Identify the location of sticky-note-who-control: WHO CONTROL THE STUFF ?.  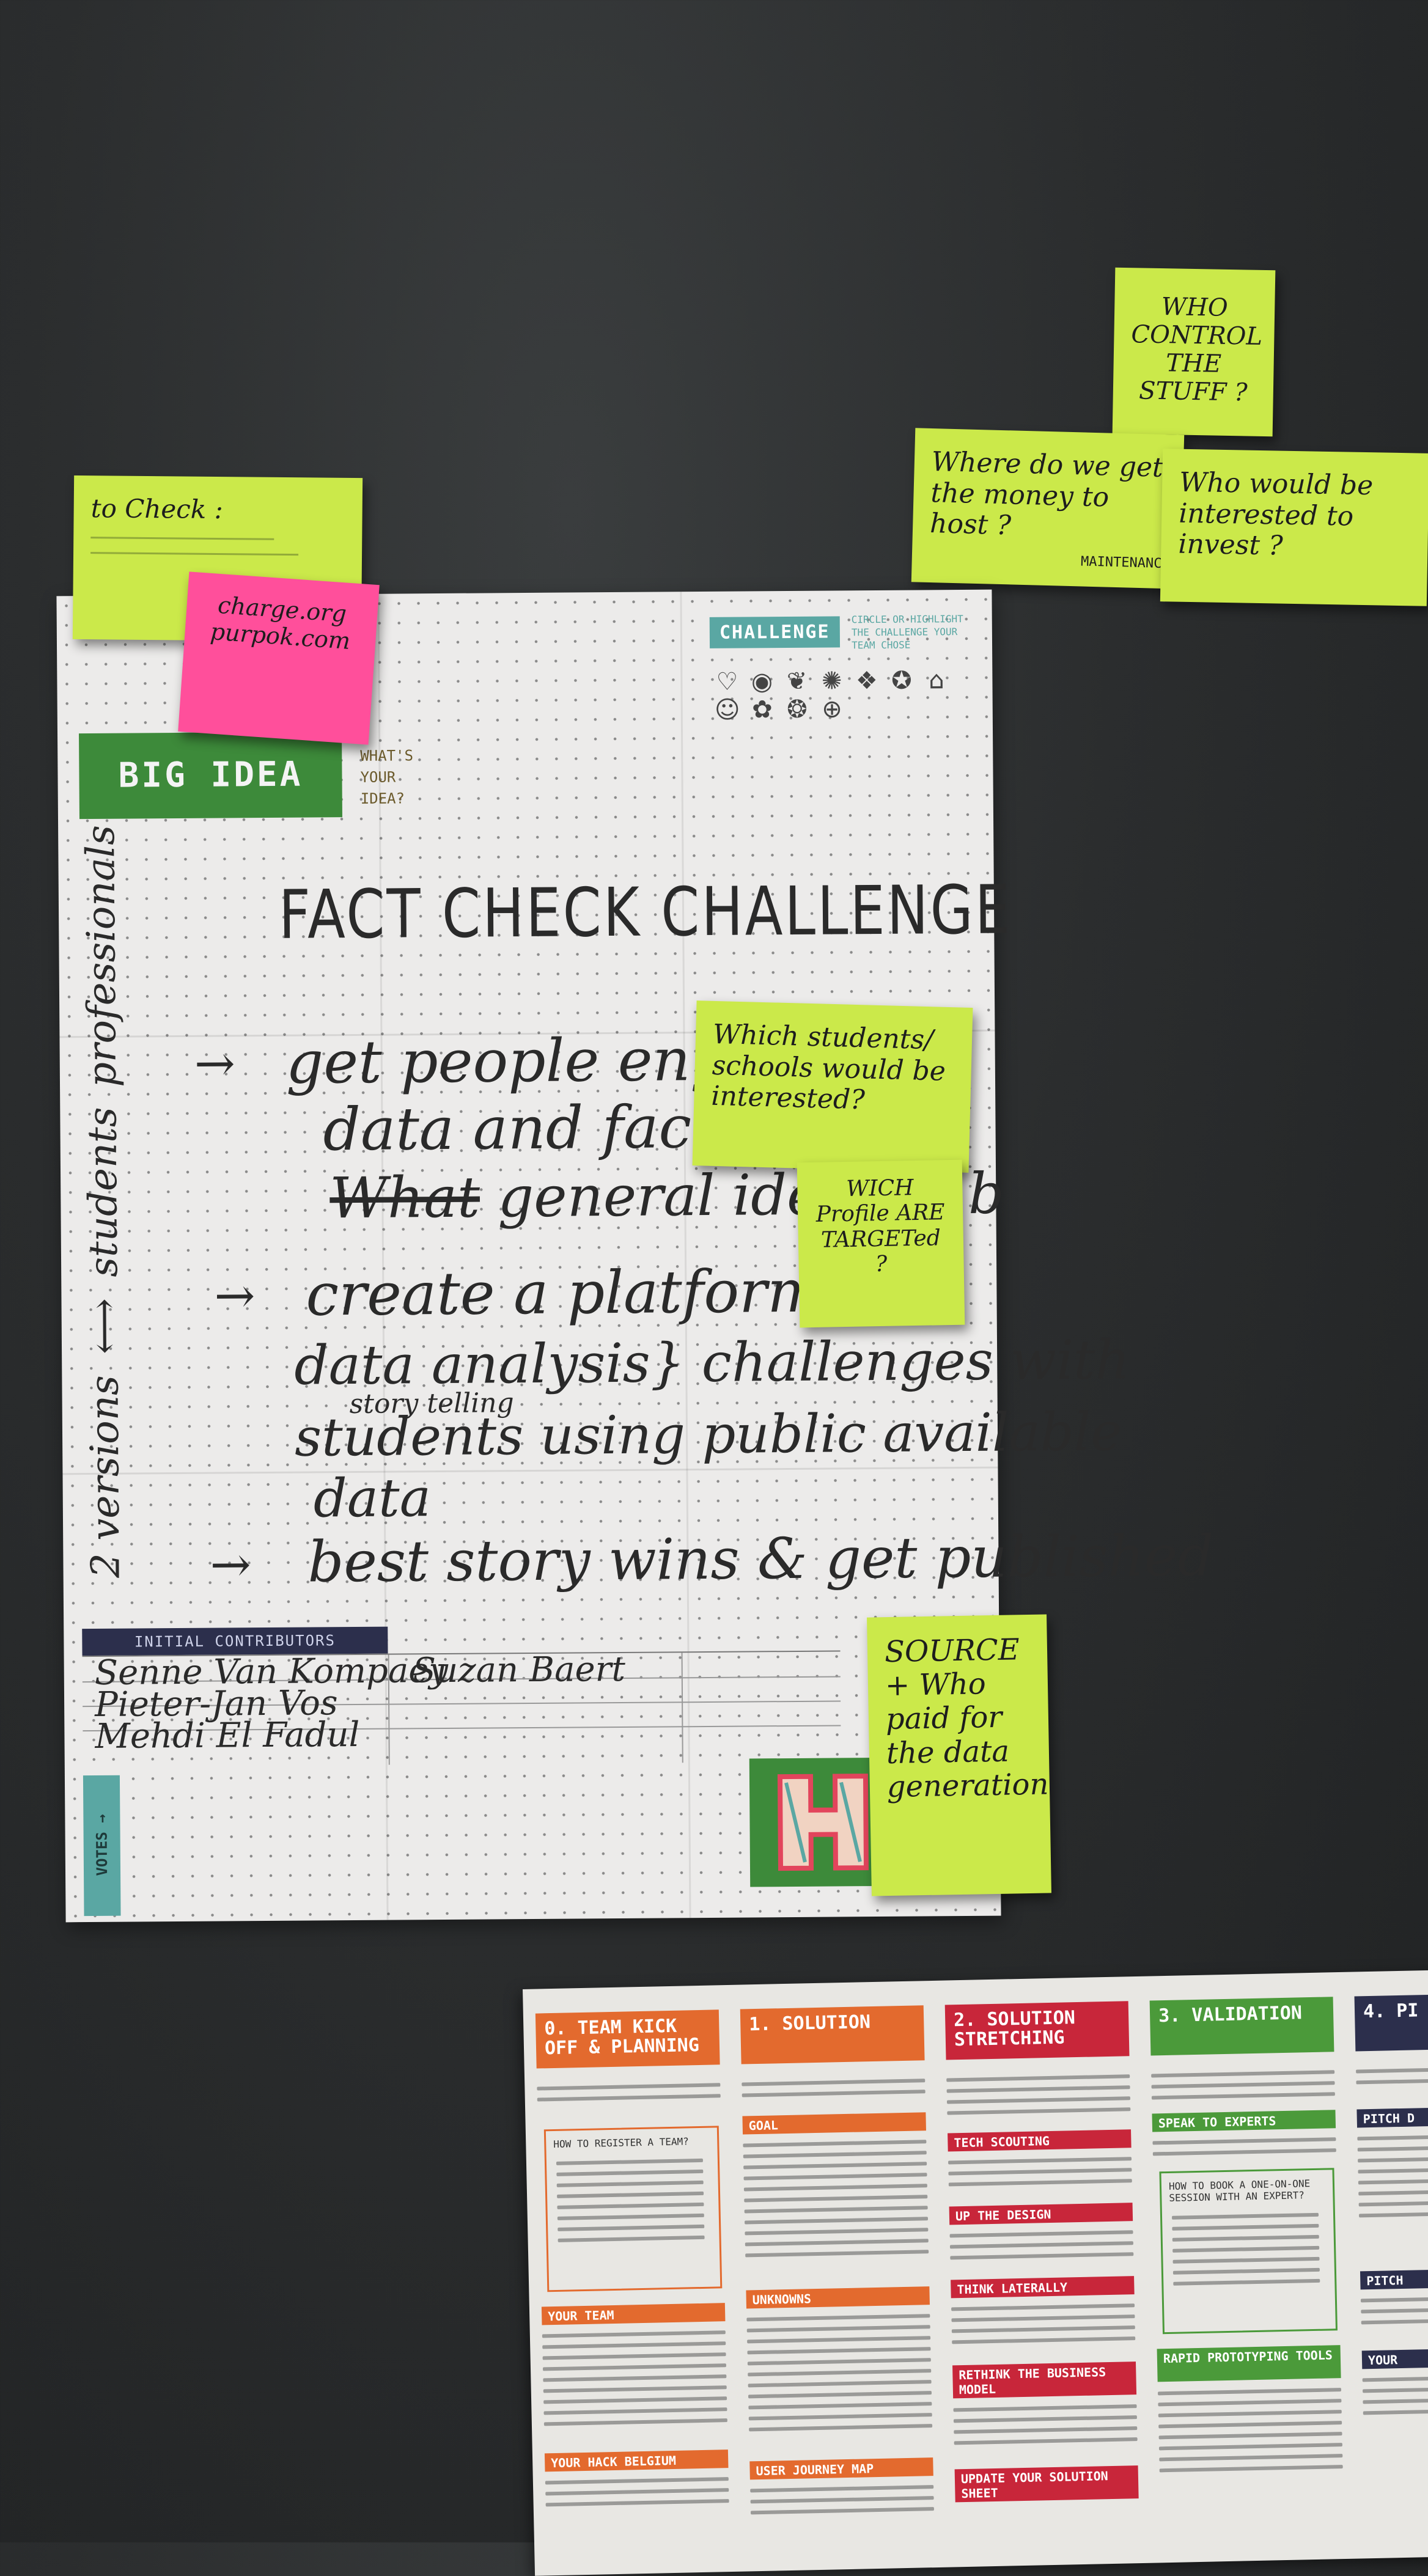
(1194, 352).